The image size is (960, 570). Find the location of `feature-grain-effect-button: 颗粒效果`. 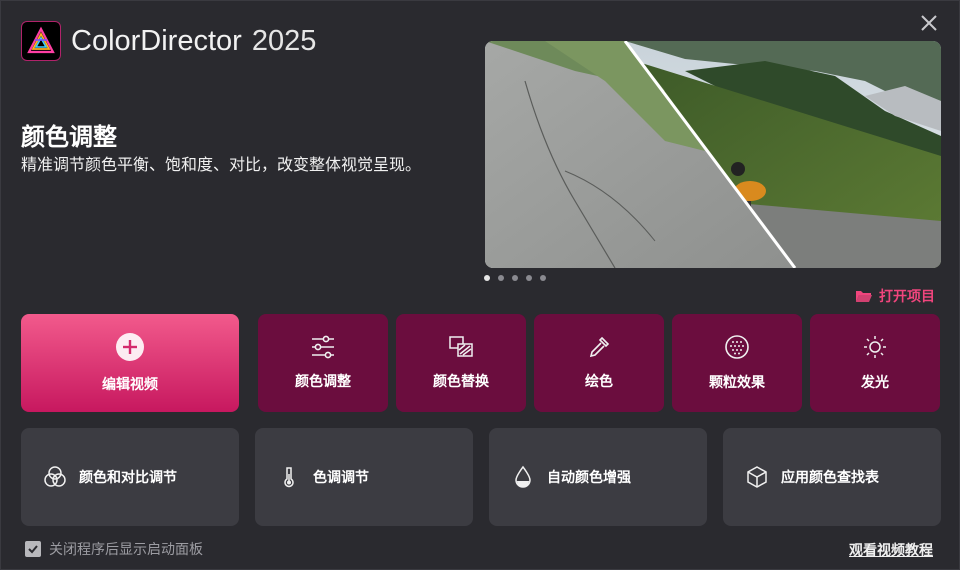

feature-grain-effect-button: 颗粒效果 is located at coordinates (737, 363).